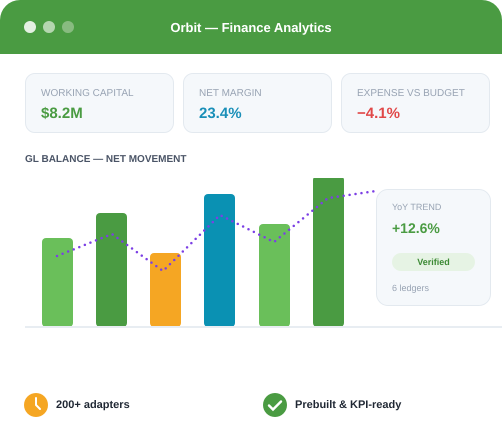 Image resolution: width=502 pixels, height=429 pixels. What do you see at coordinates (93, 405) in the screenshot?
I see `feature-label: 200+ adapters` at bounding box center [93, 405].